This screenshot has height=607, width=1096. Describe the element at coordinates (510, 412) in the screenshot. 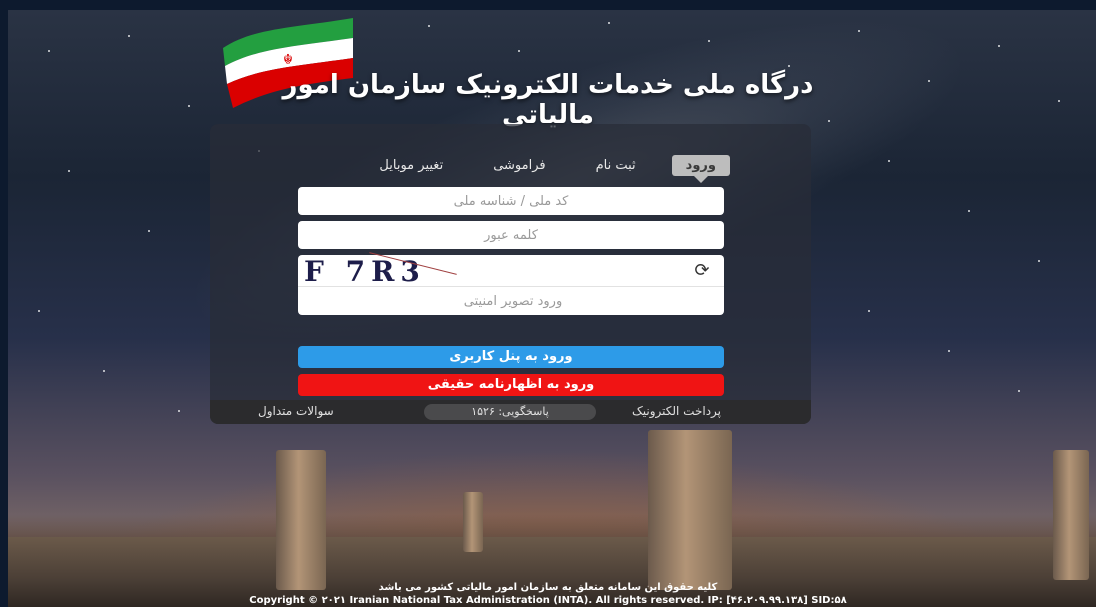

I see `support-phone: پاسخگویی: ۱۵۲۶` at that location.